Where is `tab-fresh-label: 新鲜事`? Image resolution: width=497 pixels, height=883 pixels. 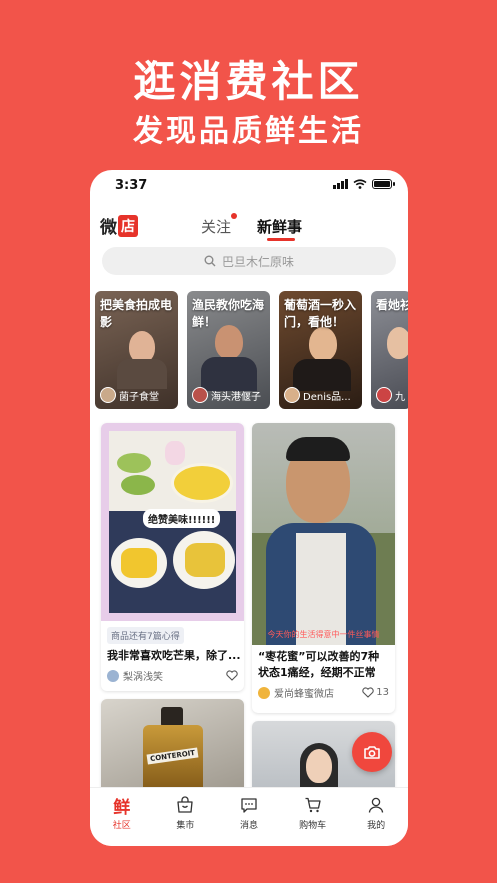
tab-fresh-label: 新鲜事 is located at coordinates (280, 227).